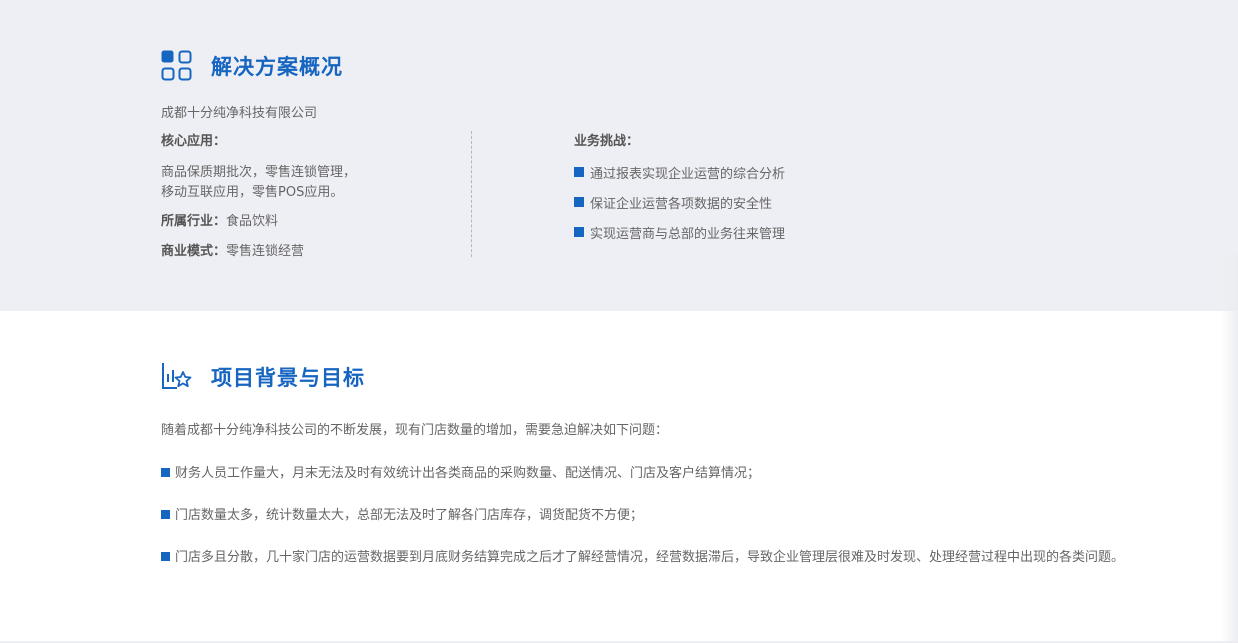  Describe the element at coordinates (409, 515) in the screenshot. I see `problem-text: 门店数量太多，统计数量太大，总部无法及时了解各门店库存，调货配货不方便；` at that location.